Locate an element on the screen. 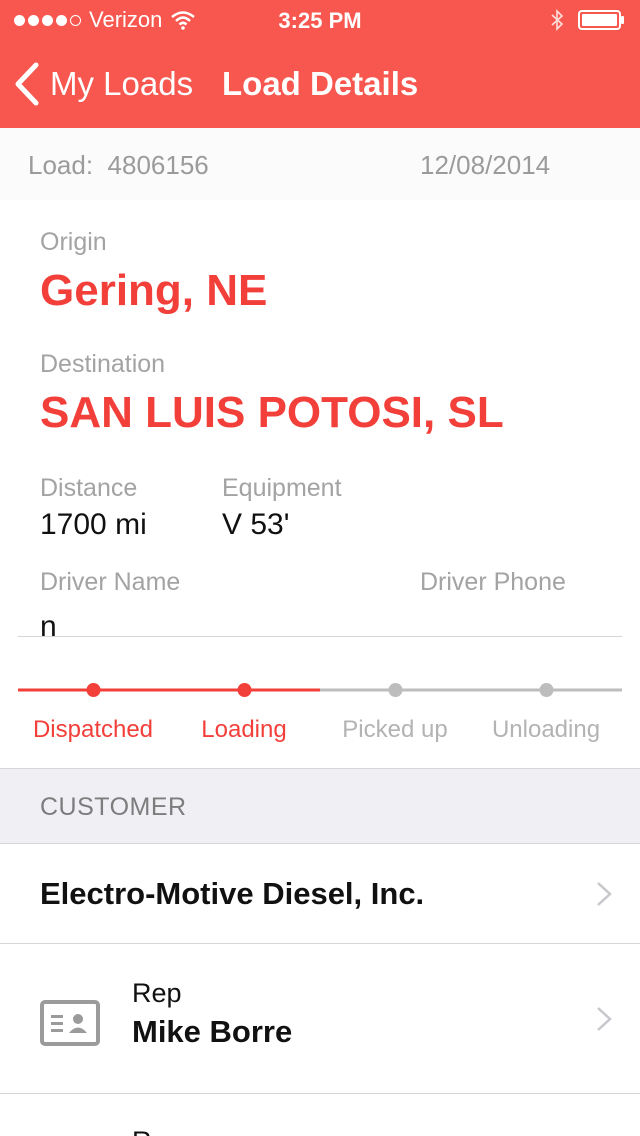 This screenshot has height=1136, width=640. load-label: Load: is located at coordinates (61, 165).